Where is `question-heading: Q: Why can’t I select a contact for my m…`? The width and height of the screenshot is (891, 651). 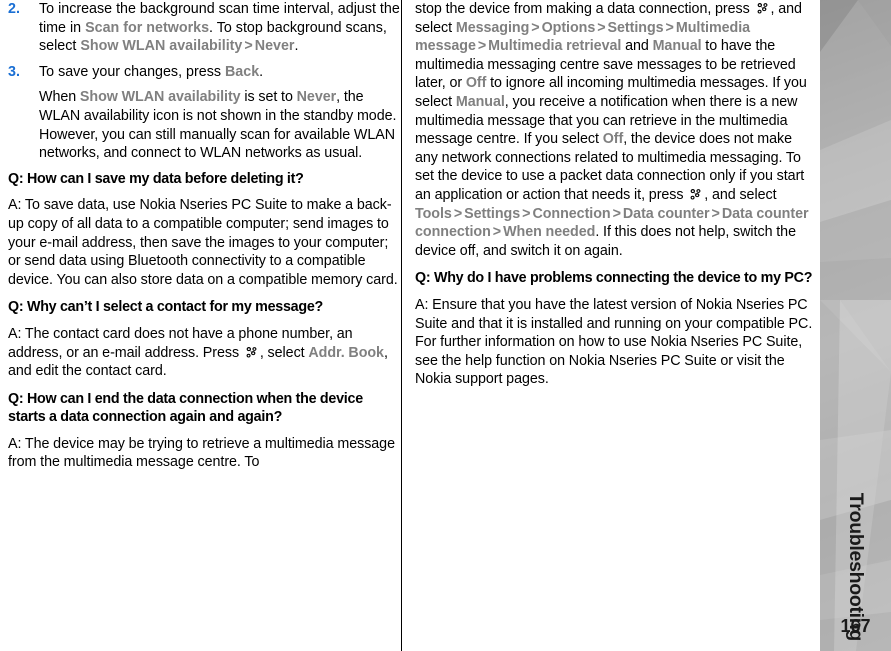 question-heading: Q: Why can’t I select a contact for my m… is located at coordinates (166, 307).